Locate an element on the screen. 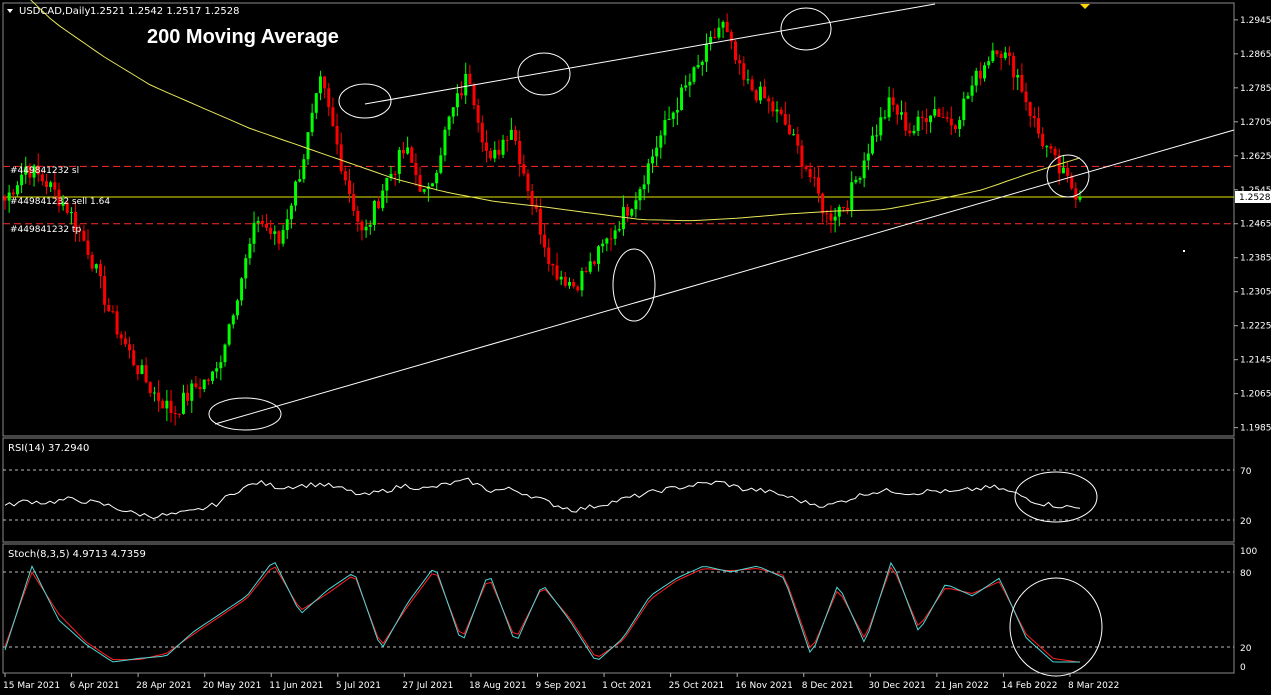 This screenshot has width=1271, height=695. time-tick-label: 1 Oct 2021 is located at coordinates (627, 686).